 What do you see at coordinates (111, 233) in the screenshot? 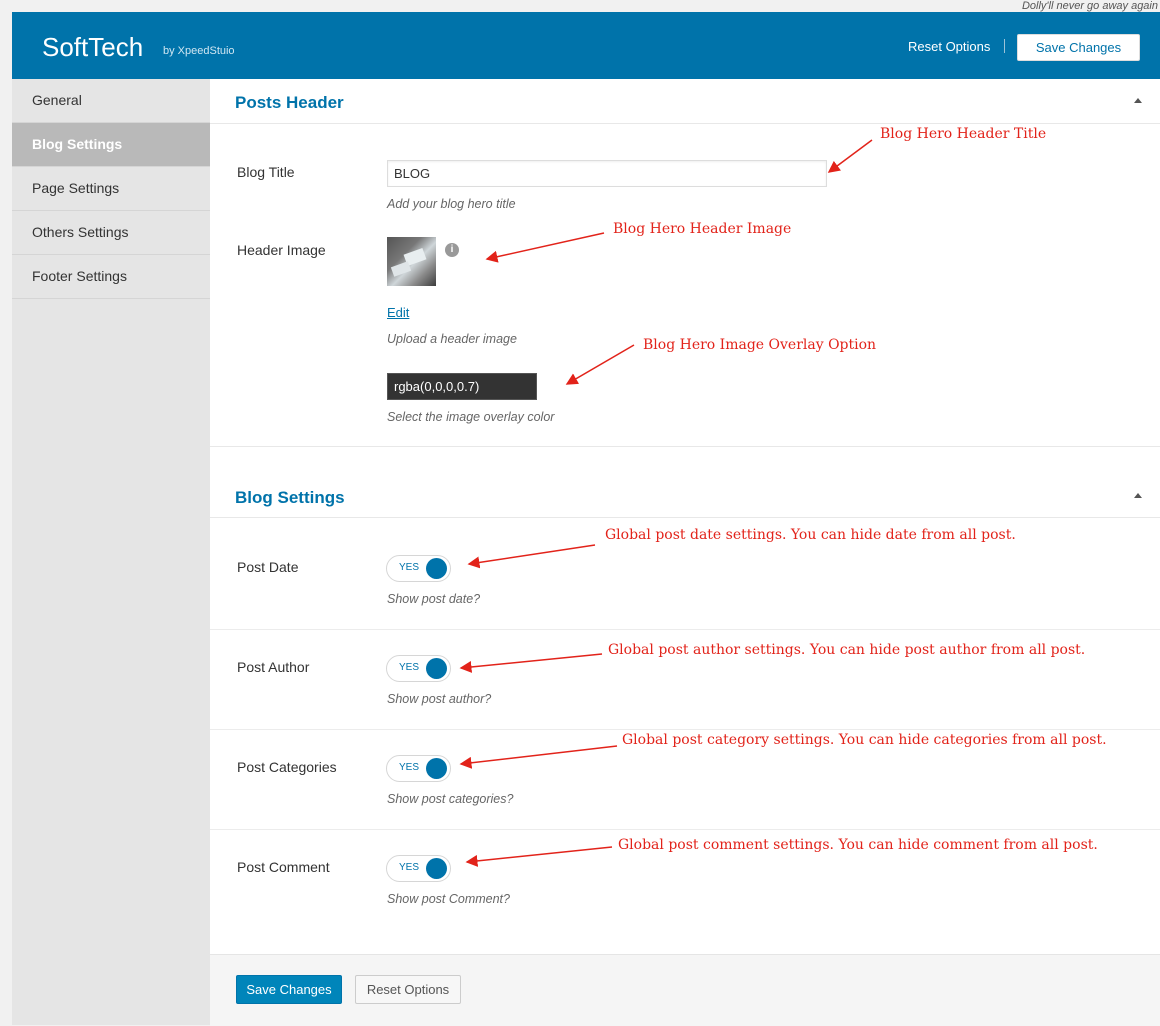
I see `sidebar-item-others-settings: Others Settings` at bounding box center [111, 233].